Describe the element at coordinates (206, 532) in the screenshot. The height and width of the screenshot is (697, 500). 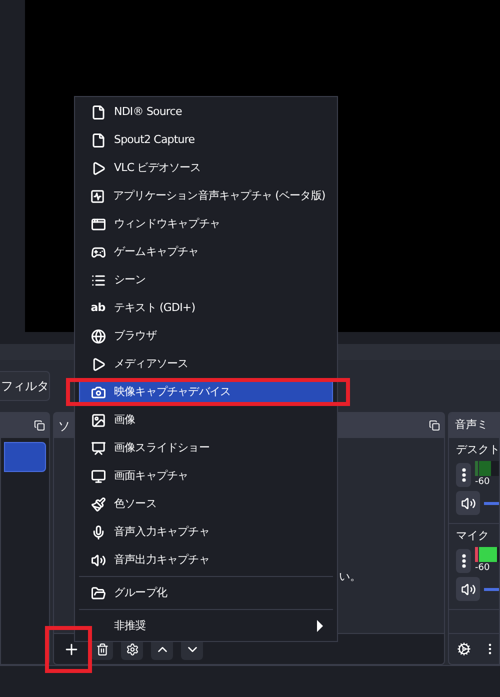
I see `menu-item: 音声入力キャプチャ` at that location.